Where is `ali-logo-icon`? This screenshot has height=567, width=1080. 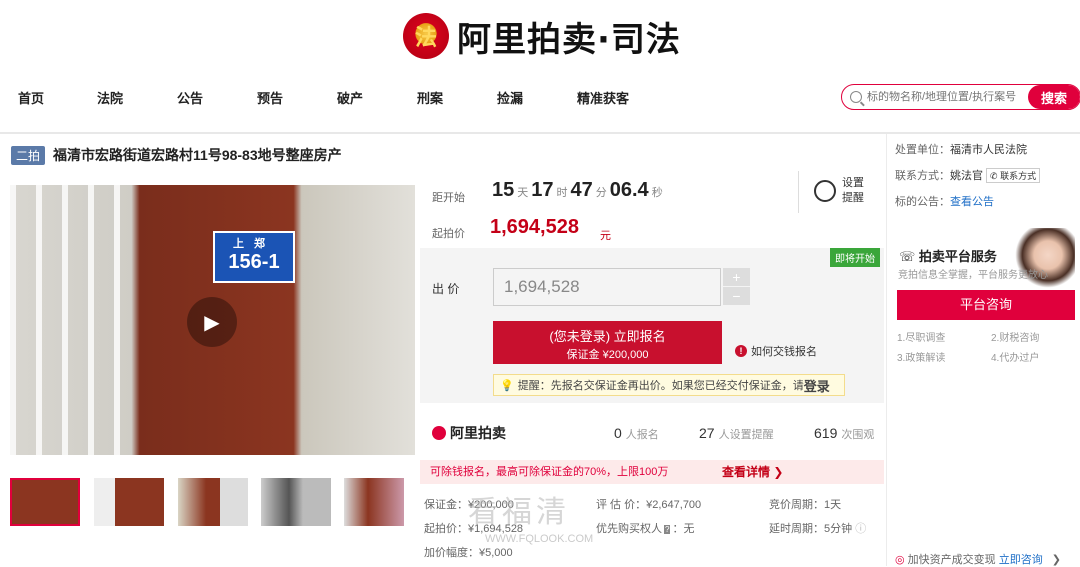
ali-logo-icon is located at coordinates (439, 433).